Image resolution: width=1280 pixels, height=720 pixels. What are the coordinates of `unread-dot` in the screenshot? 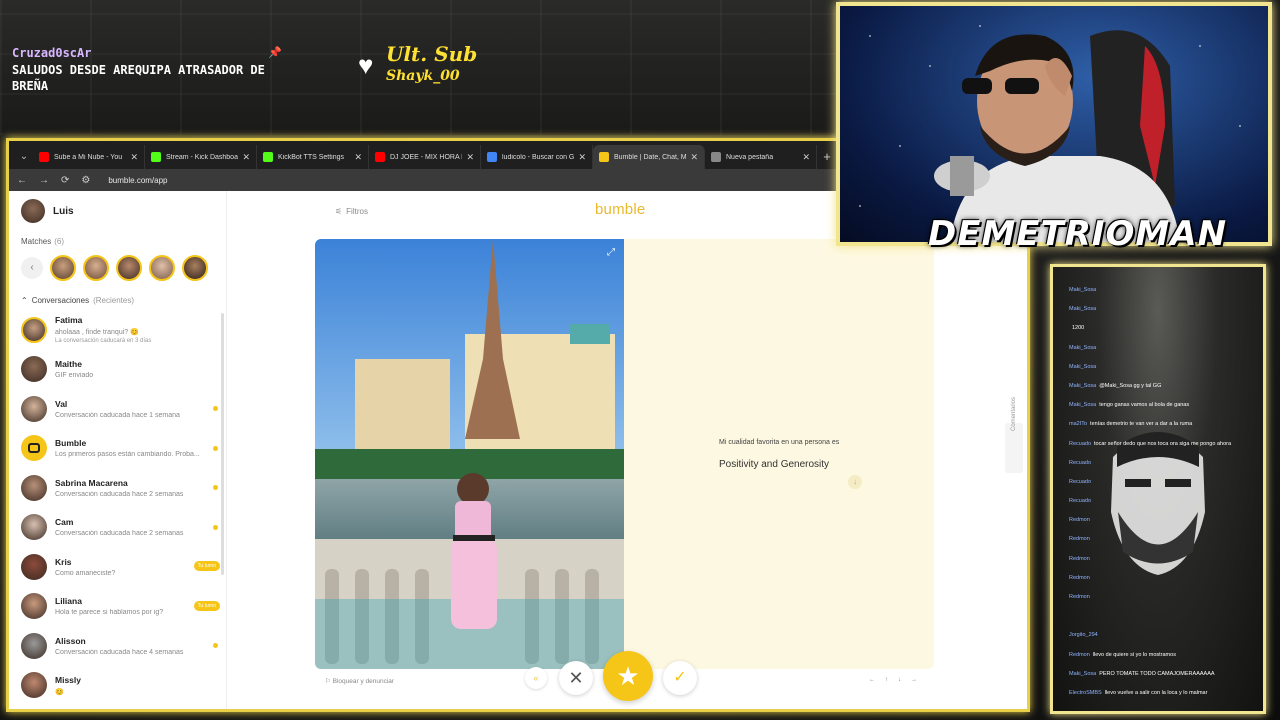 It's located at (215, 408).